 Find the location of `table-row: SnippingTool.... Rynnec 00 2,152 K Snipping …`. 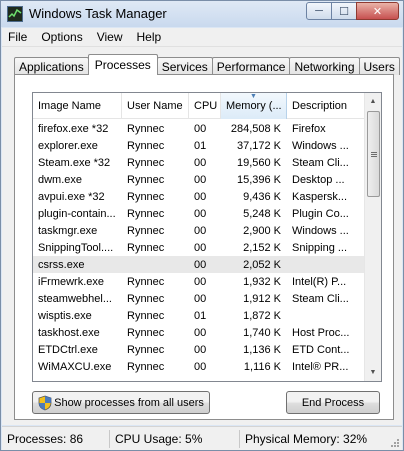

table-row: SnippingTool.... Rynnec 00 2,152 K Snipping … is located at coordinates (199, 247).